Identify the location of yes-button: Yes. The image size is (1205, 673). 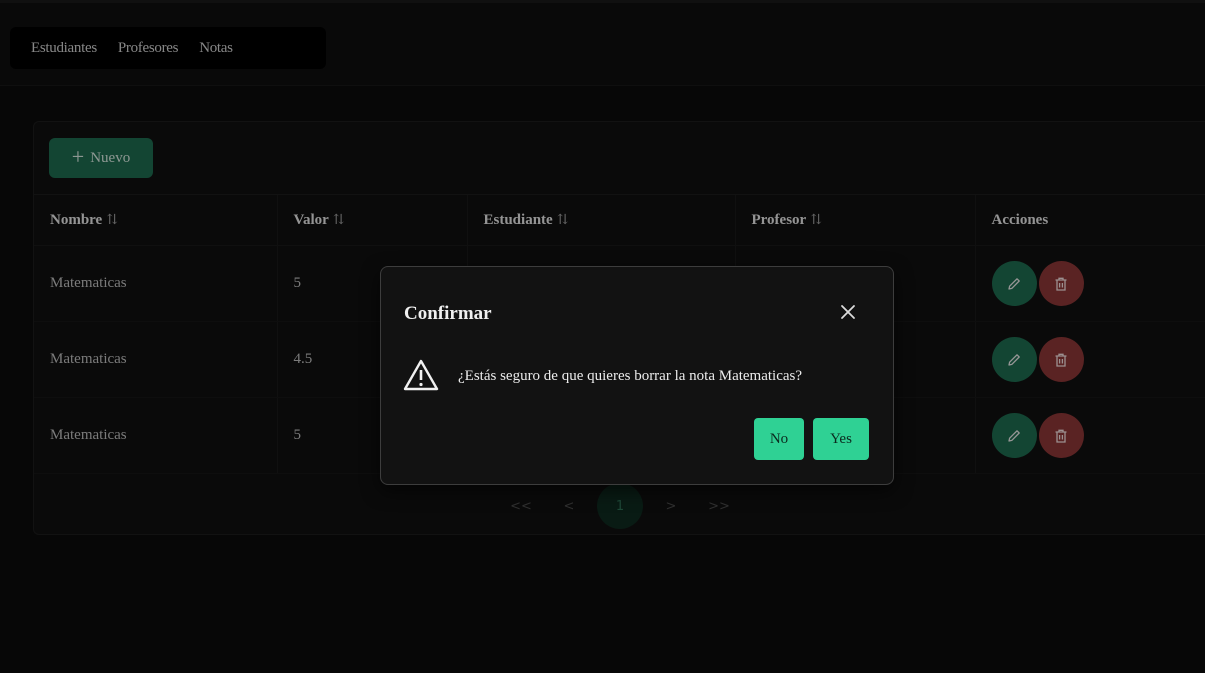
(841, 439).